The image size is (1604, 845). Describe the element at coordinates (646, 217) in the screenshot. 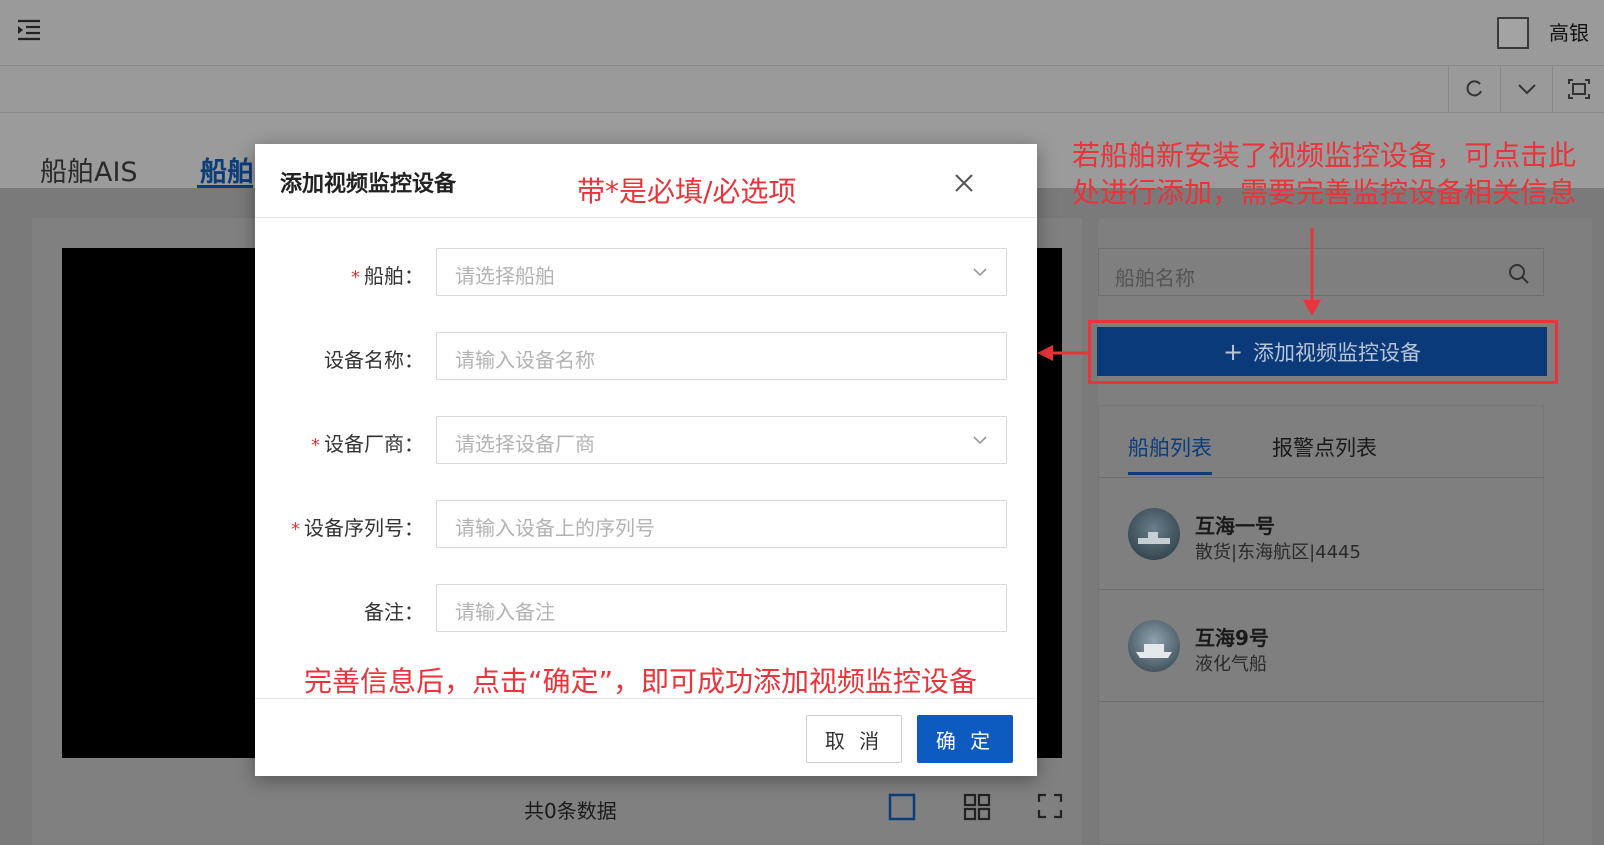

I see `dialog-header-divider` at that location.